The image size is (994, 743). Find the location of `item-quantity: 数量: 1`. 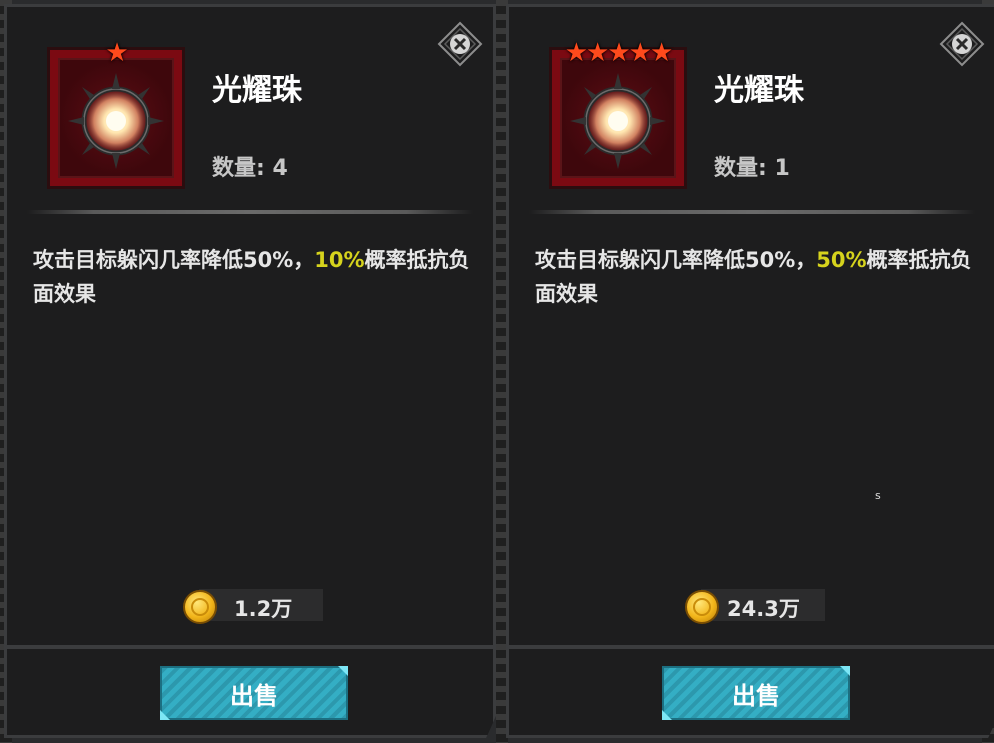

item-quantity: 数量: 1 is located at coordinates (752, 168).